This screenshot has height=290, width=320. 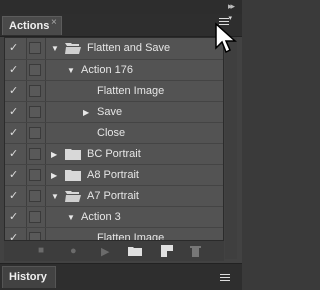 I want to click on action-row: ✓ Close, so click(x=114, y=133).